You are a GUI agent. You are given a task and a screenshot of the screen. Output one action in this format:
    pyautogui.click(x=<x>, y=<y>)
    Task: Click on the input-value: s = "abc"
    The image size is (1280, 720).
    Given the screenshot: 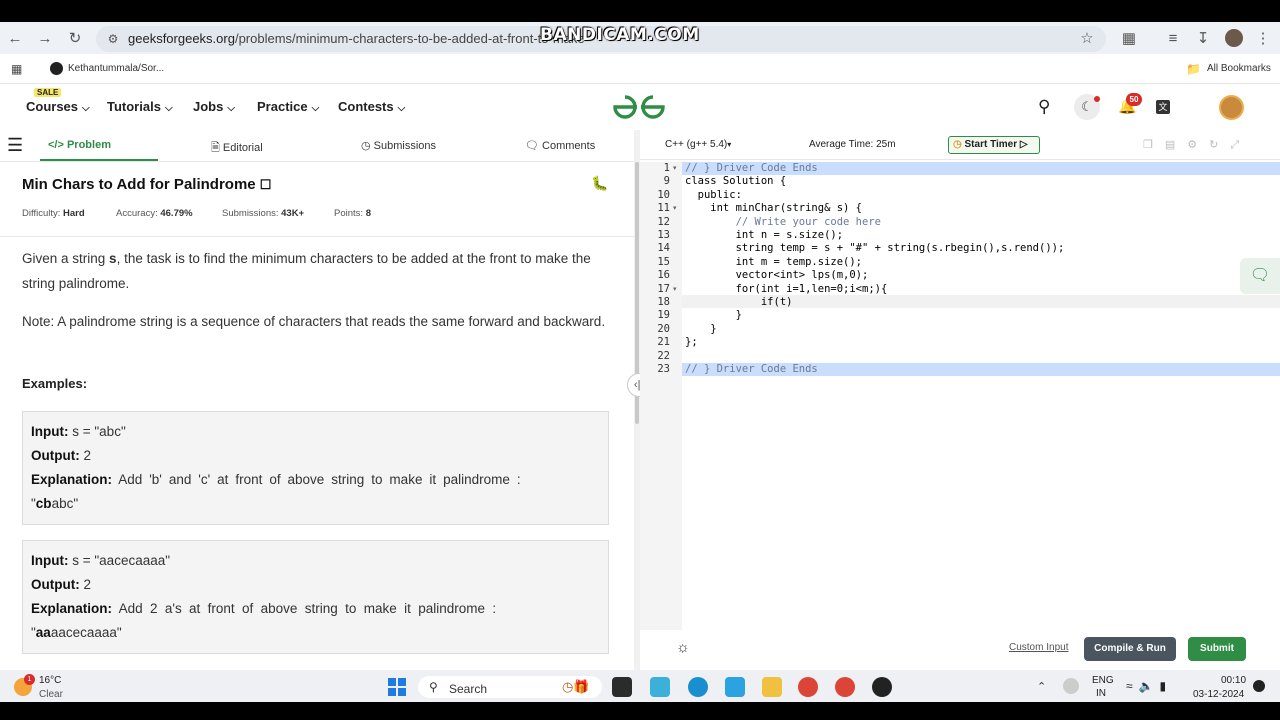 What is the action you would take?
    pyautogui.click(x=99, y=431)
    